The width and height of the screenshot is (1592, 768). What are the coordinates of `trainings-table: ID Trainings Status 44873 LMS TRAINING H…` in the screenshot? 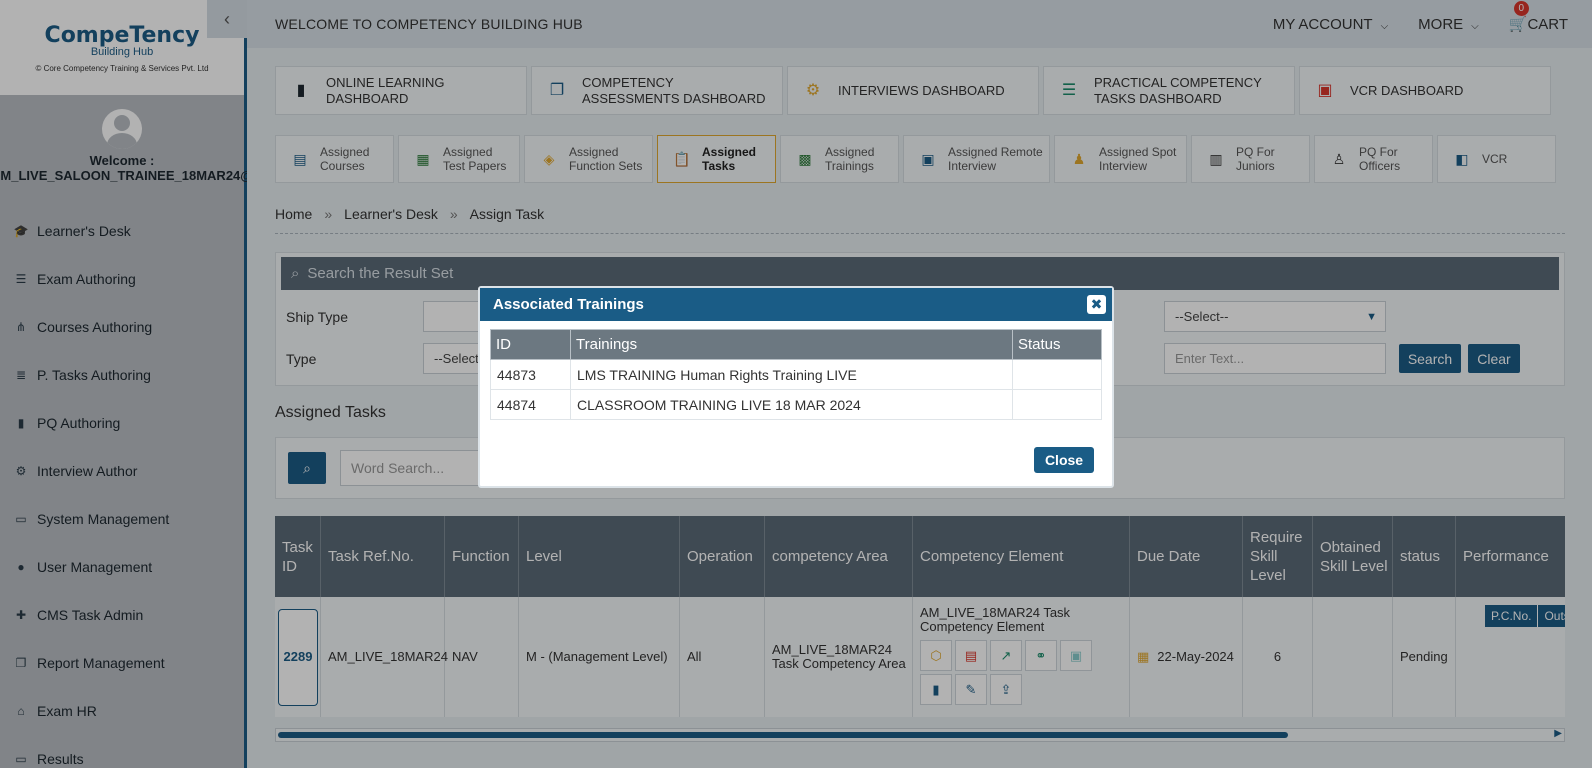 It's located at (796, 374).